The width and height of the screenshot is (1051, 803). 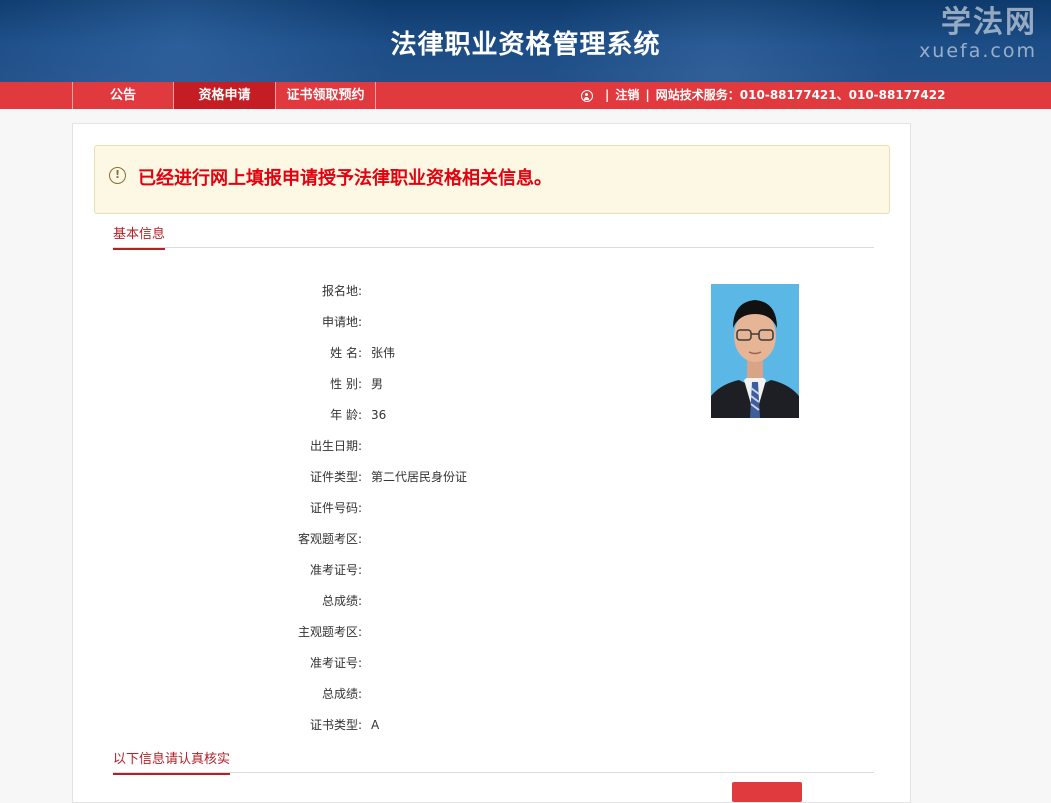 I want to click on field-row-objective-exam-area: 客观题考区:, so click(x=217, y=539).